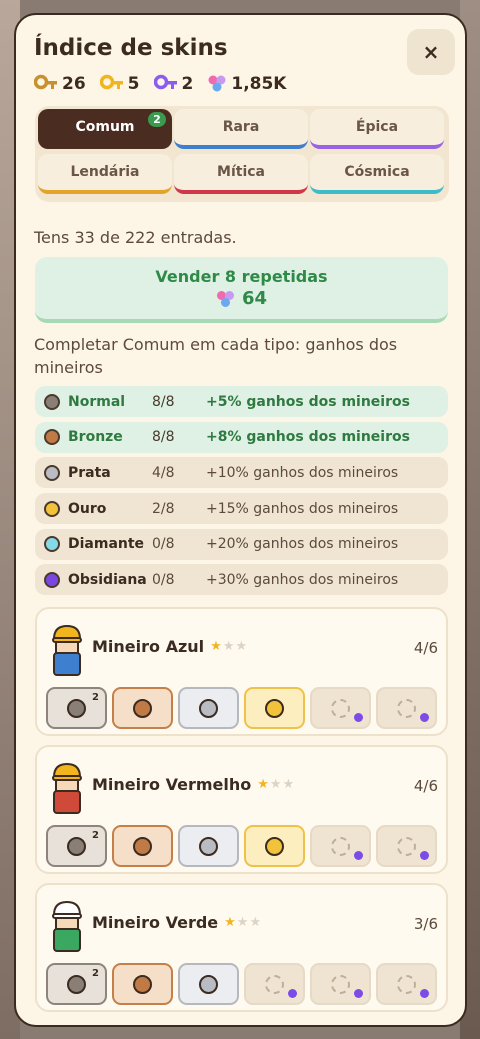  Describe the element at coordinates (241, 290) in the screenshot. I see `sell-duplicates-button: Vender 8 repetidas 64` at that location.